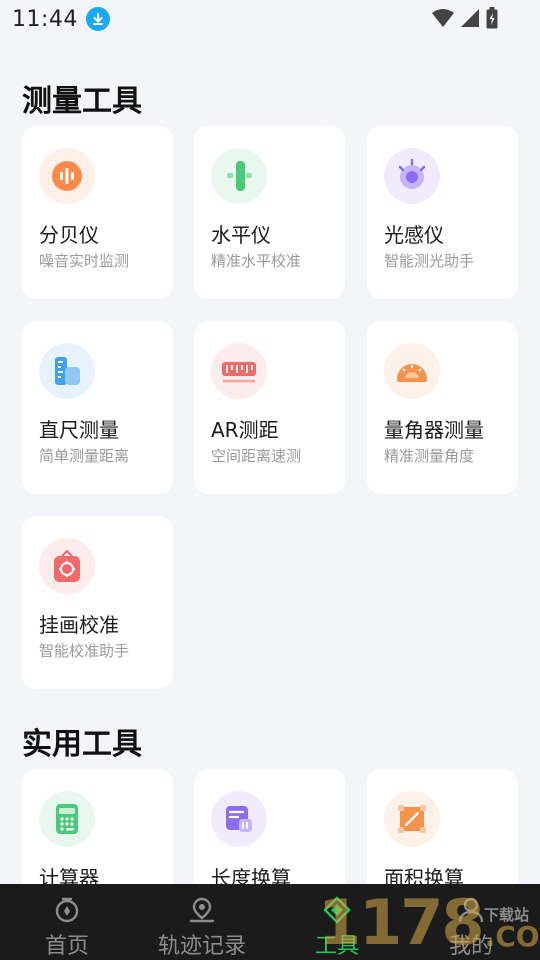  I want to click on tool-card-ruler: 直尺测量 简单测量距离, so click(97, 407).